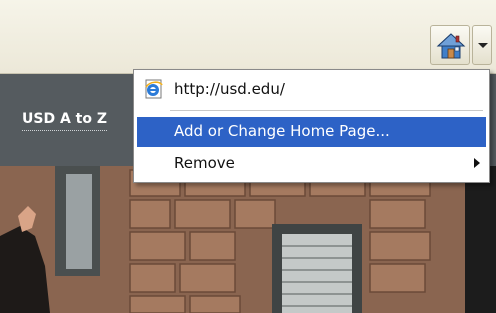 The image size is (496, 313). I want to click on ie-page-icon, so click(154, 89).